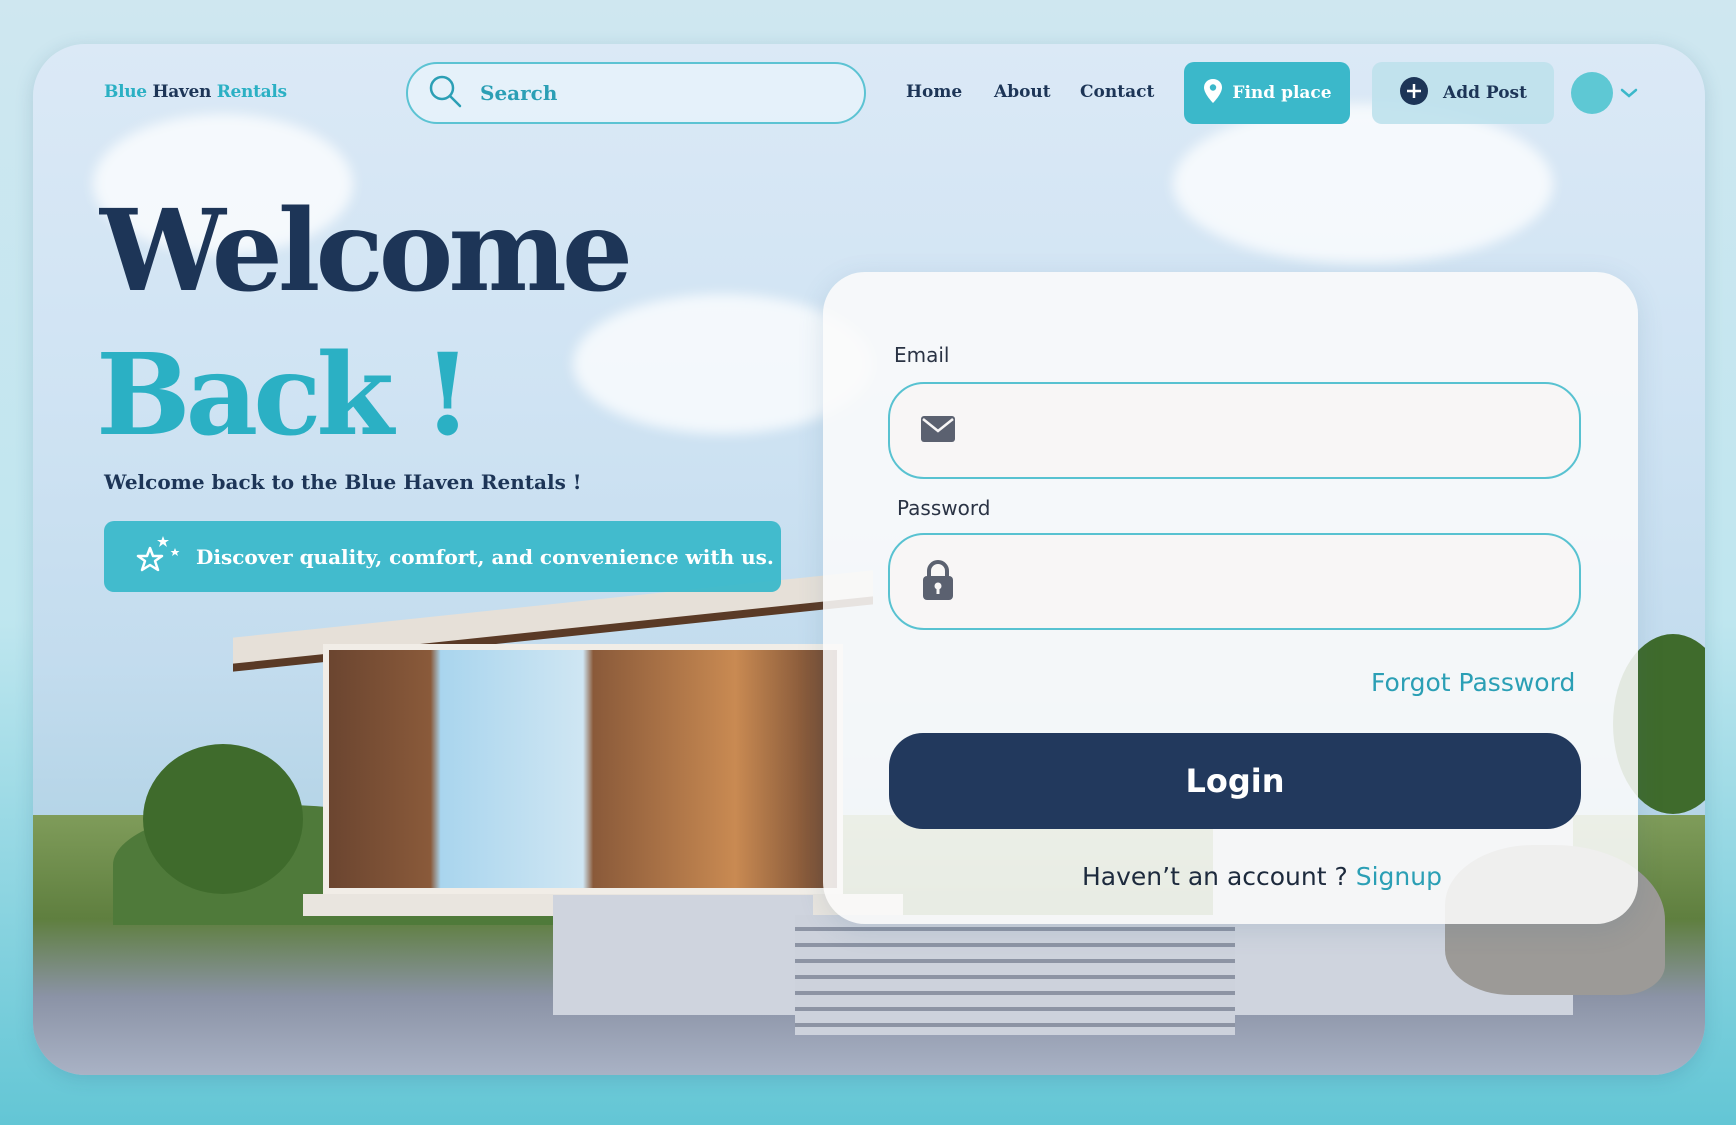 The height and width of the screenshot is (1125, 1736). Describe the element at coordinates (445, 93) in the screenshot. I see `search-icon` at that location.